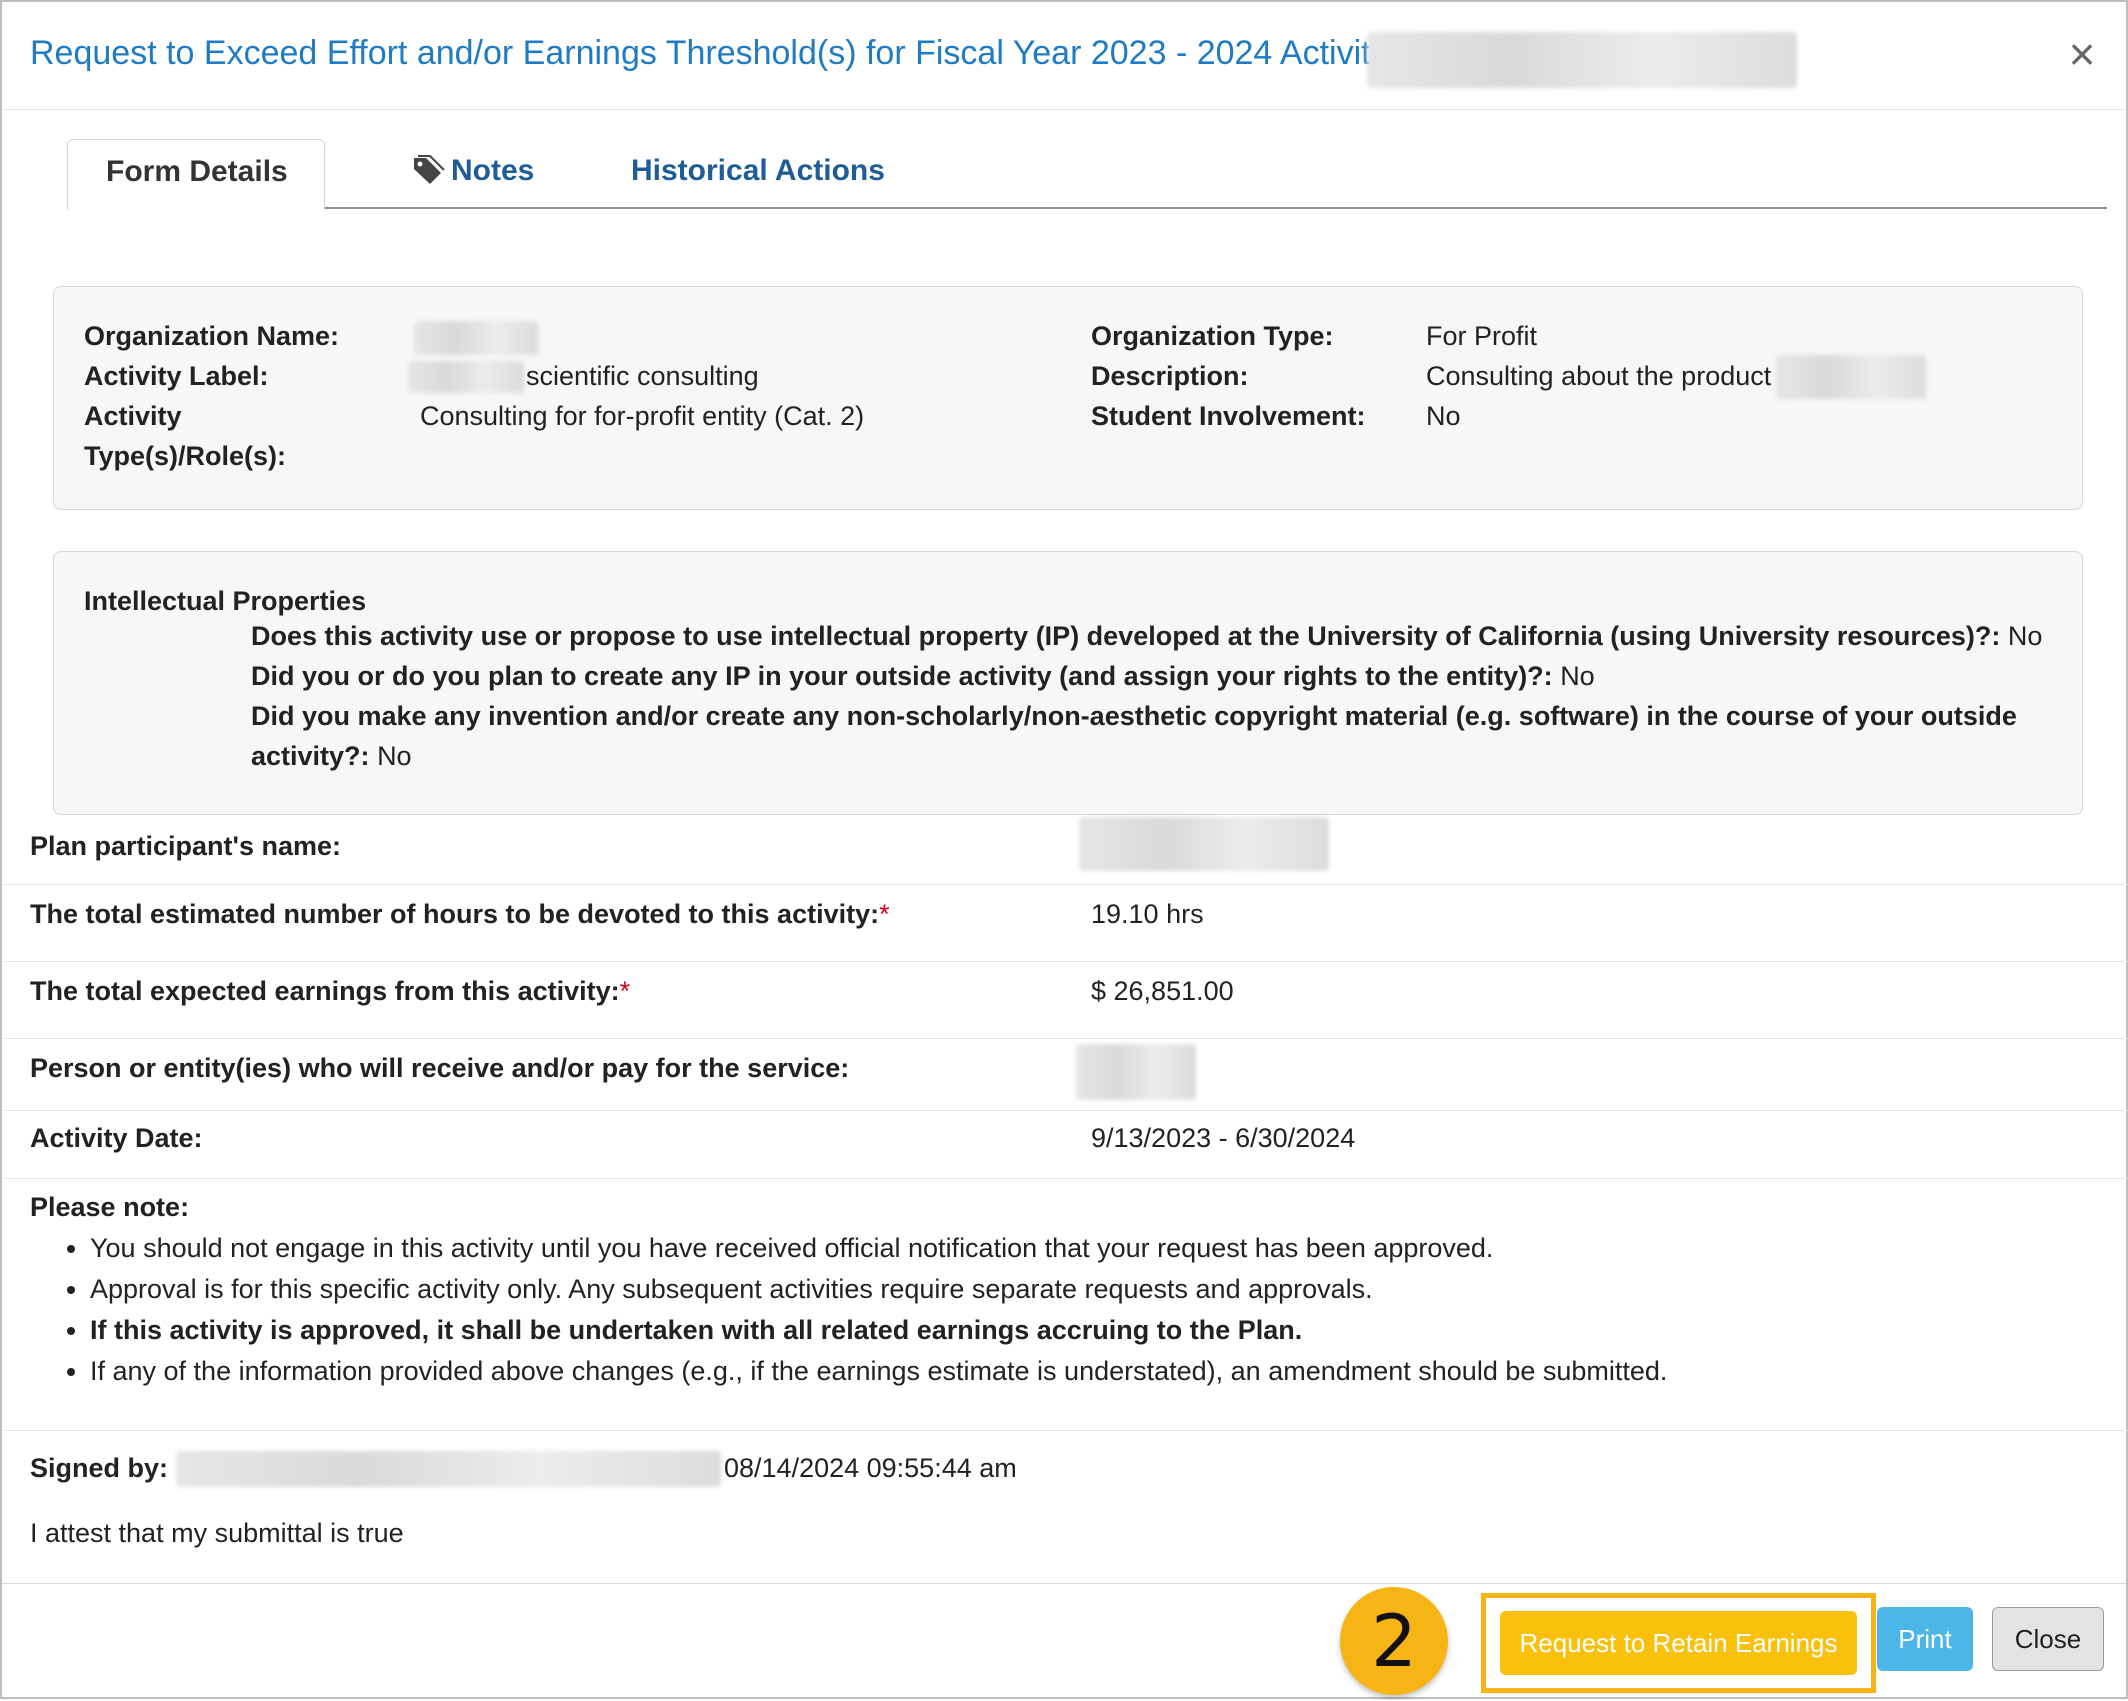  Describe the element at coordinates (176, 376) in the screenshot. I see `activity-label-label: Activity Label:` at that location.